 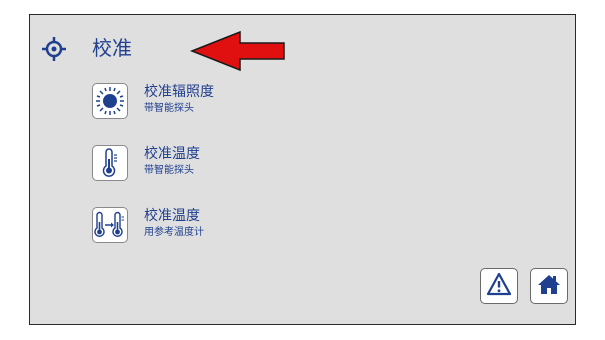 I want to click on crosshair-icon, so click(x=54, y=49).